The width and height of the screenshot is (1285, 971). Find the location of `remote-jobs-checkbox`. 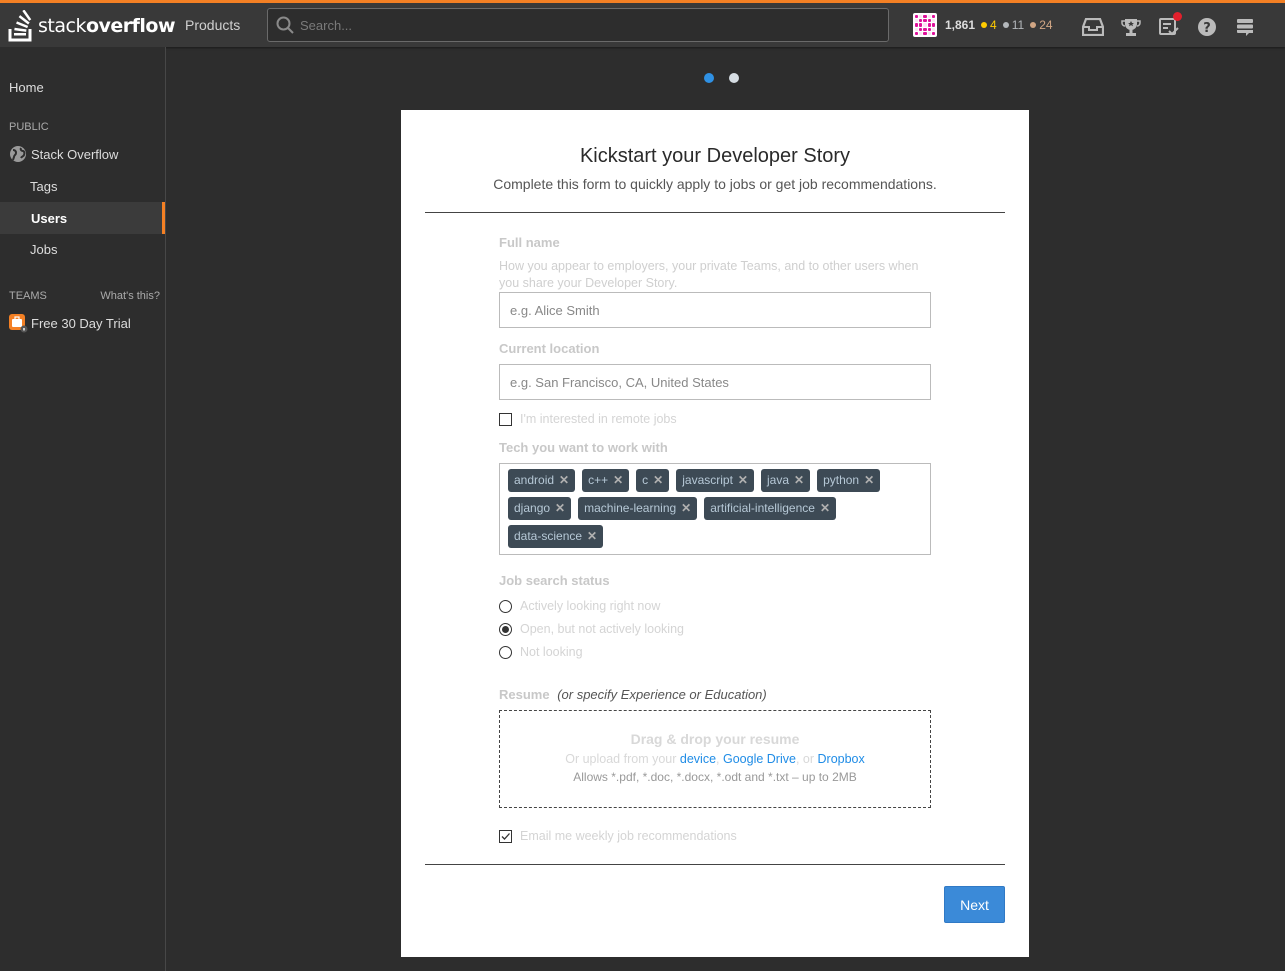

remote-jobs-checkbox is located at coordinates (505, 419).